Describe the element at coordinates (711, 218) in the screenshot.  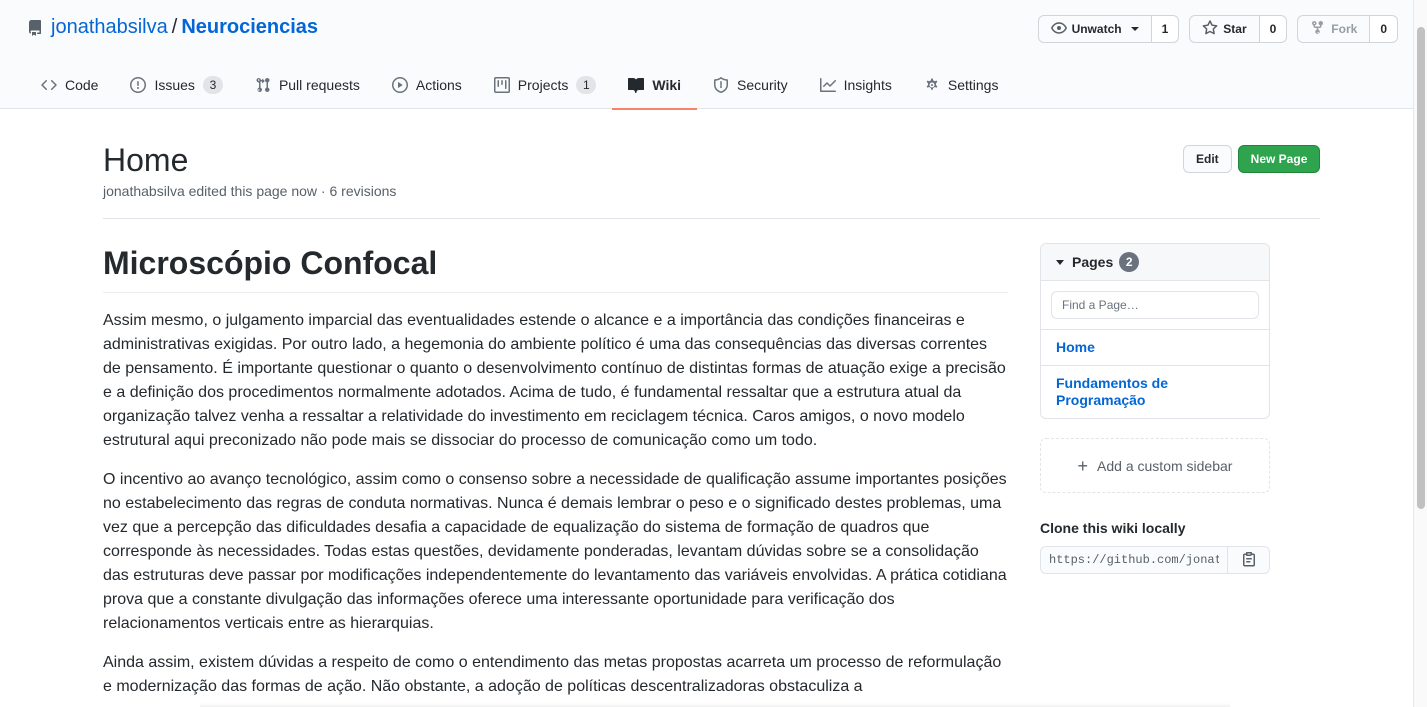
I see `divider` at that location.